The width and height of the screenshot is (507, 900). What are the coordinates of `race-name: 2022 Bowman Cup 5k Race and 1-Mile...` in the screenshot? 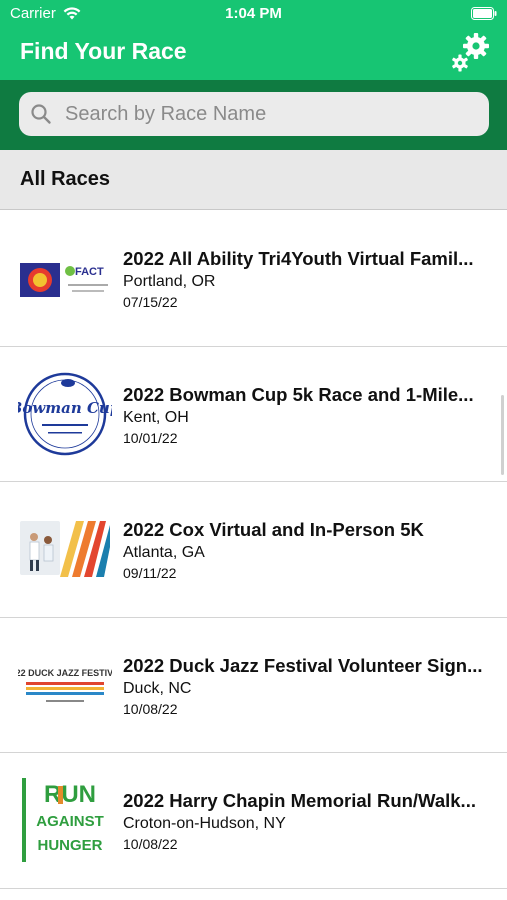 It's located at (298, 394).